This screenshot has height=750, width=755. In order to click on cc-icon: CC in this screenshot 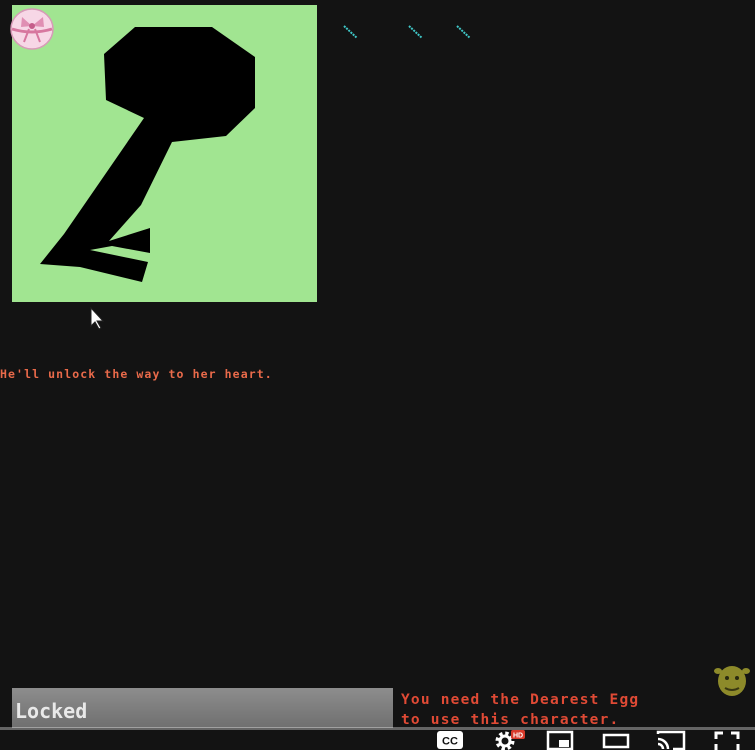, I will do `click(450, 740)`.